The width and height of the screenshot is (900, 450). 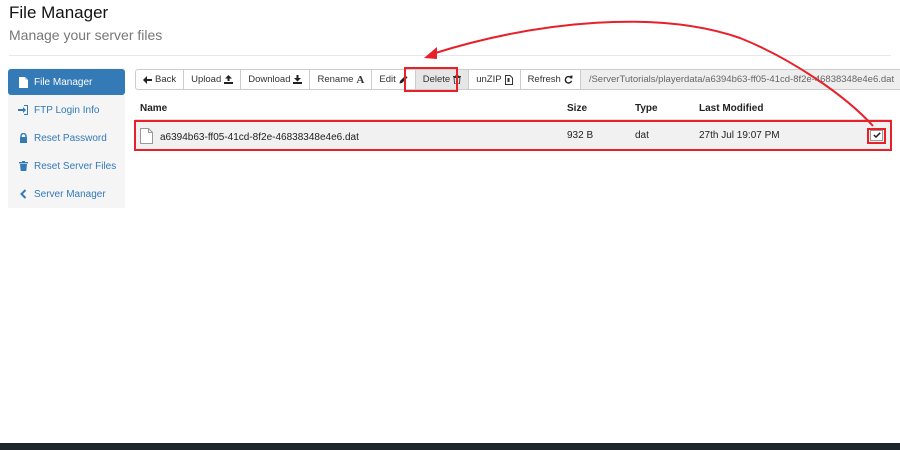 I want to click on rename-button: Rename A, so click(x=341, y=79).